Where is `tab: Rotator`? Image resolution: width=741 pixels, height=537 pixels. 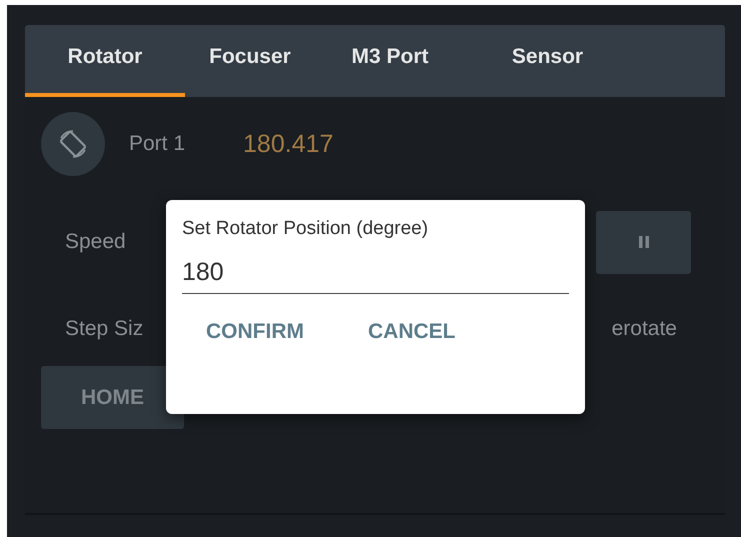 tab: Rotator is located at coordinates (105, 61).